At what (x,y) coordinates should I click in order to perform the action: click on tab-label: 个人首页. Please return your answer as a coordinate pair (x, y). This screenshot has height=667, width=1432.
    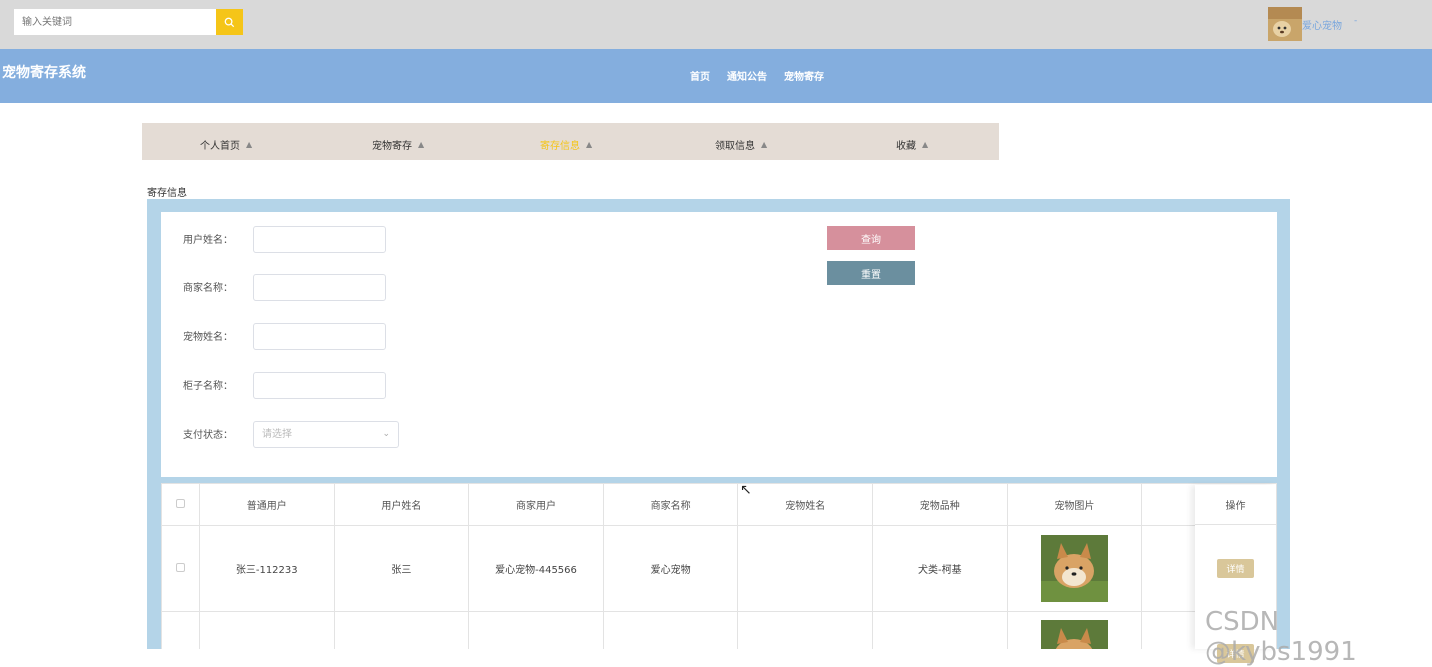
    Looking at the image, I should click on (220, 146).